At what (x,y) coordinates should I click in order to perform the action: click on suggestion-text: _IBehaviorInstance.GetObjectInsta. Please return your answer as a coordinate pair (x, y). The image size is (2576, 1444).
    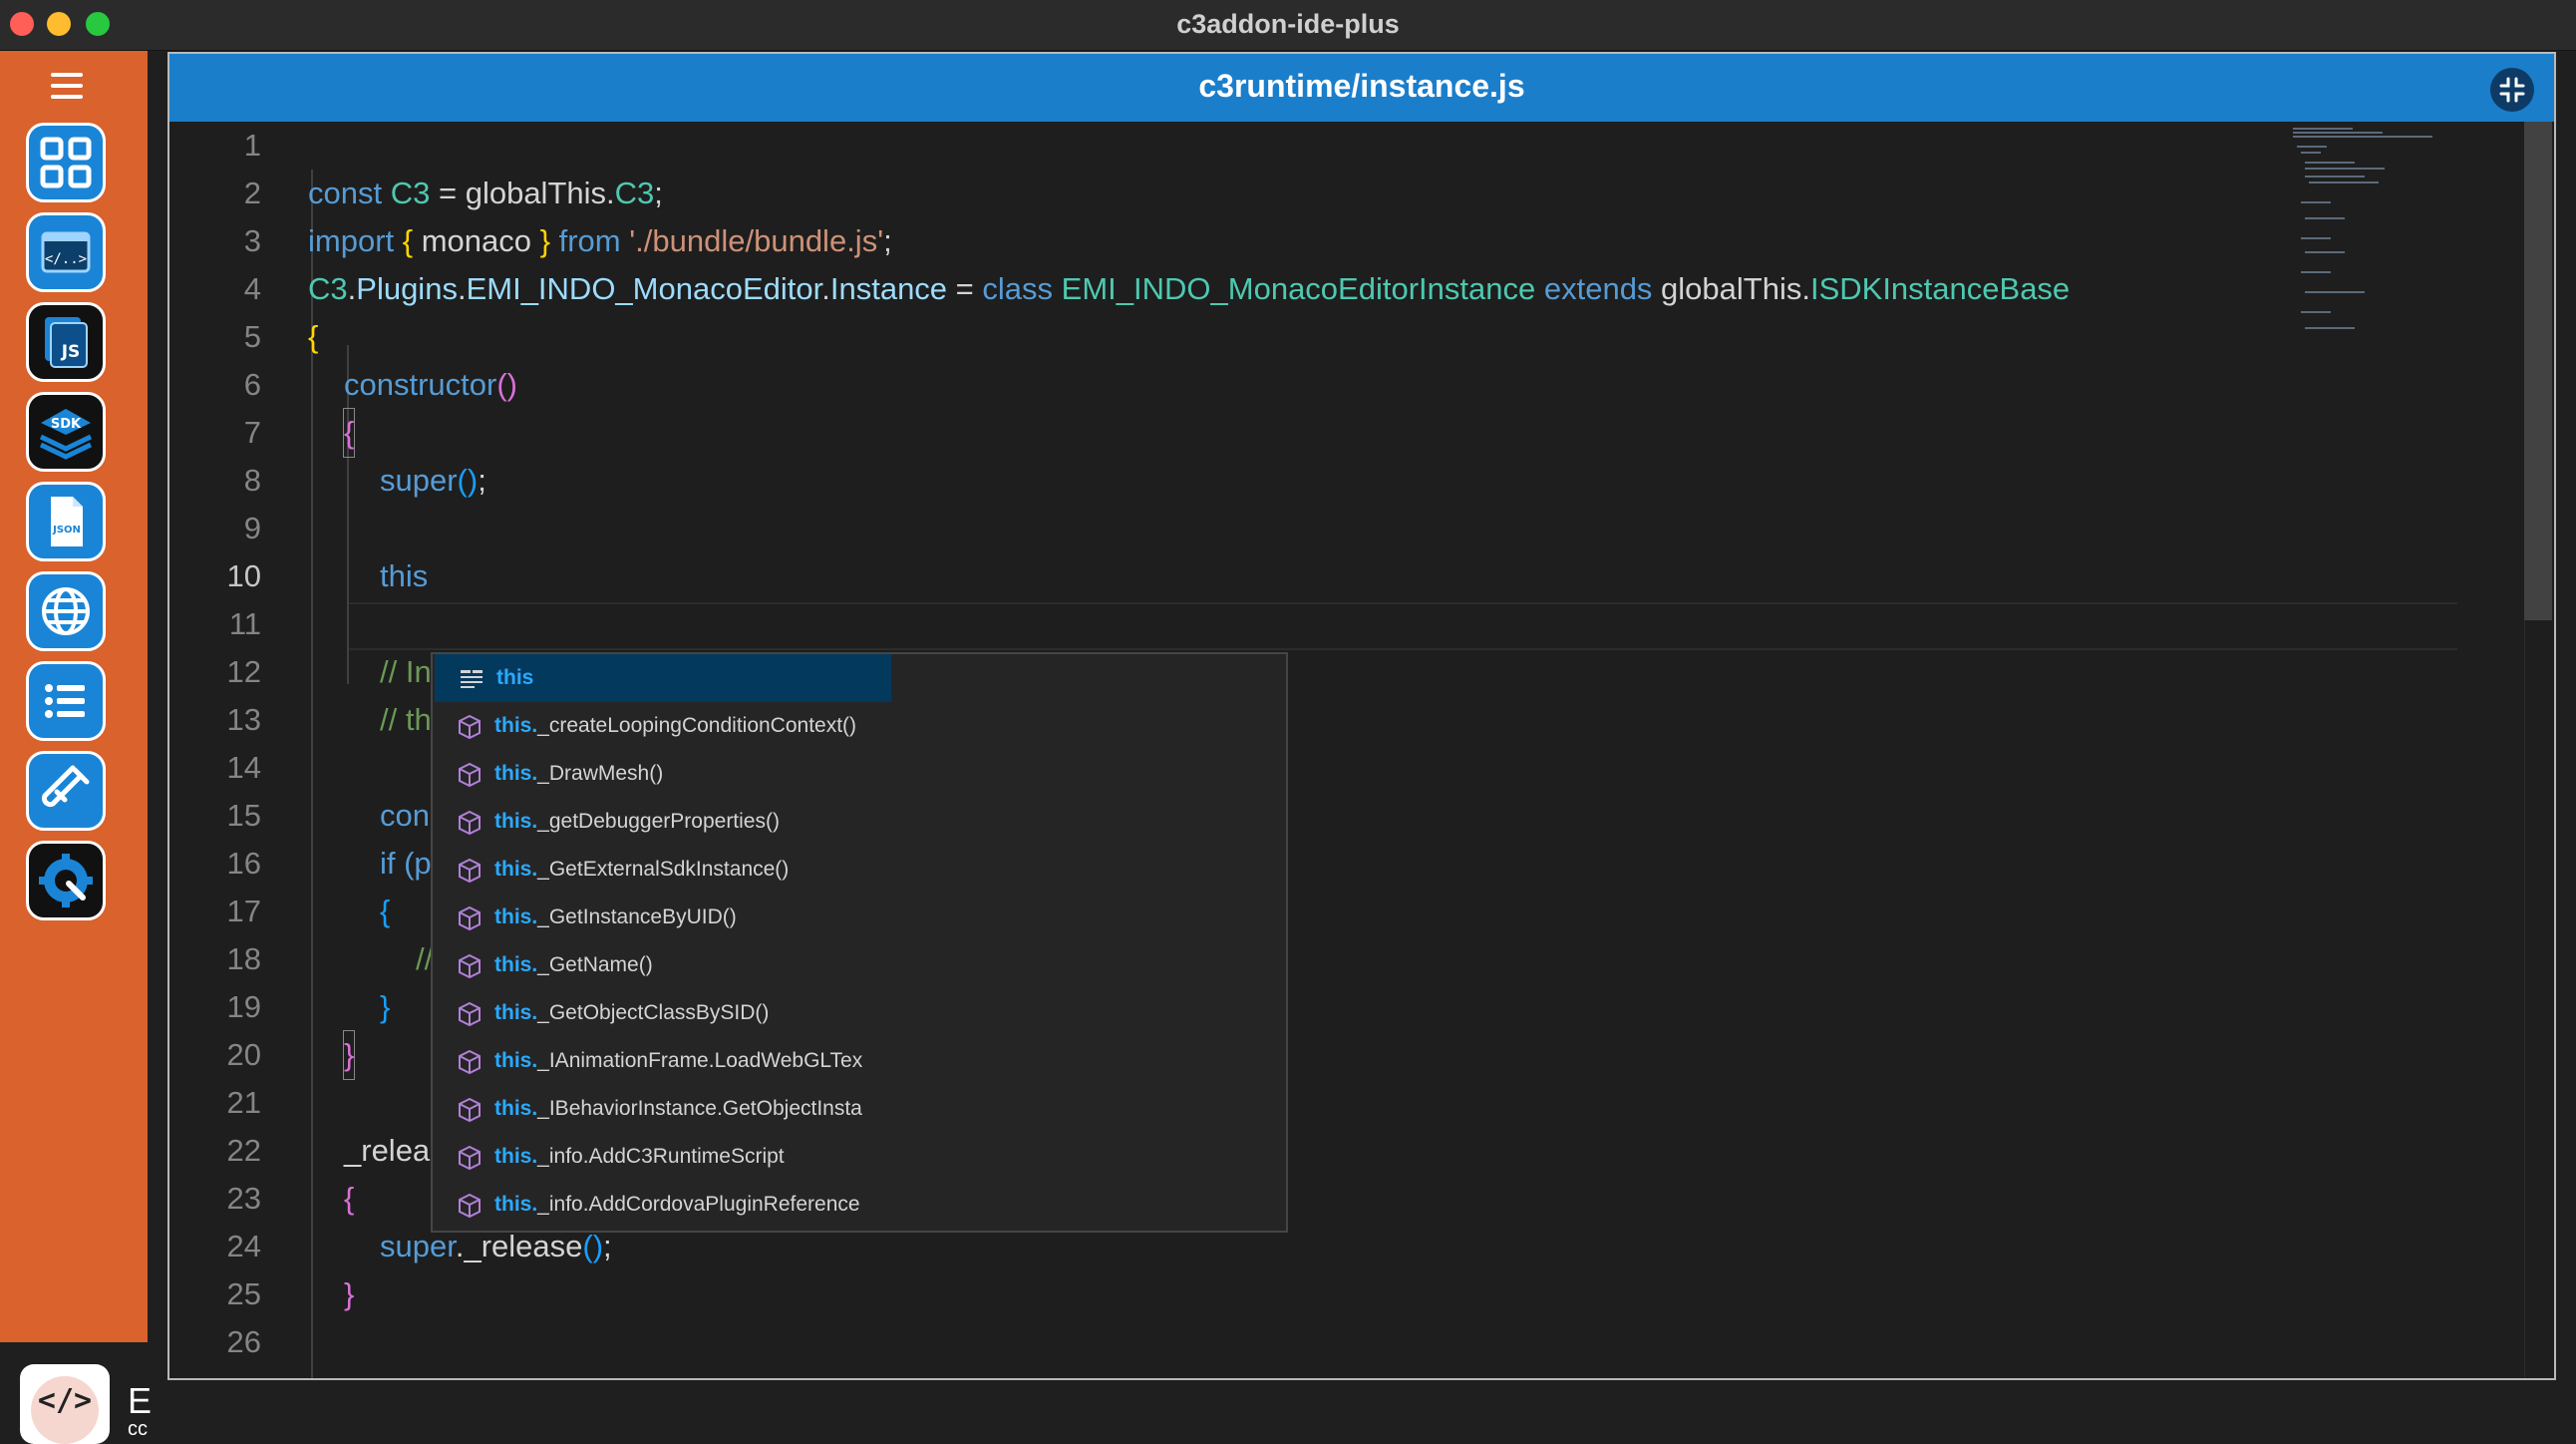
    Looking at the image, I should click on (699, 1108).